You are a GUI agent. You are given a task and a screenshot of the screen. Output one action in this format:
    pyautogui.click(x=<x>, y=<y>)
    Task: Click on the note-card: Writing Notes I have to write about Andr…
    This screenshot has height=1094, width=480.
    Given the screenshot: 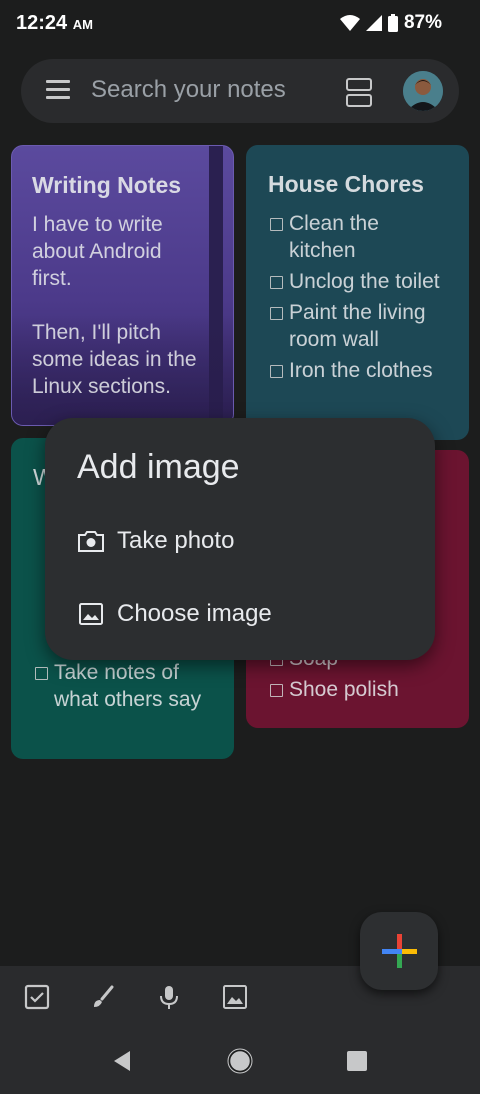 What is the action you would take?
    pyautogui.click(x=122, y=285)
    